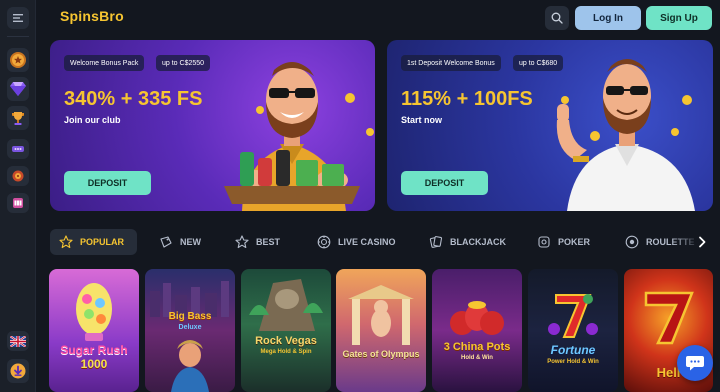 Image resolution: width=720 pixels, height=392 pixels. What do you see at coordinates (242, 242) in the screenshot?
I see `star-badge-icon` at bounding box center [242, 242].